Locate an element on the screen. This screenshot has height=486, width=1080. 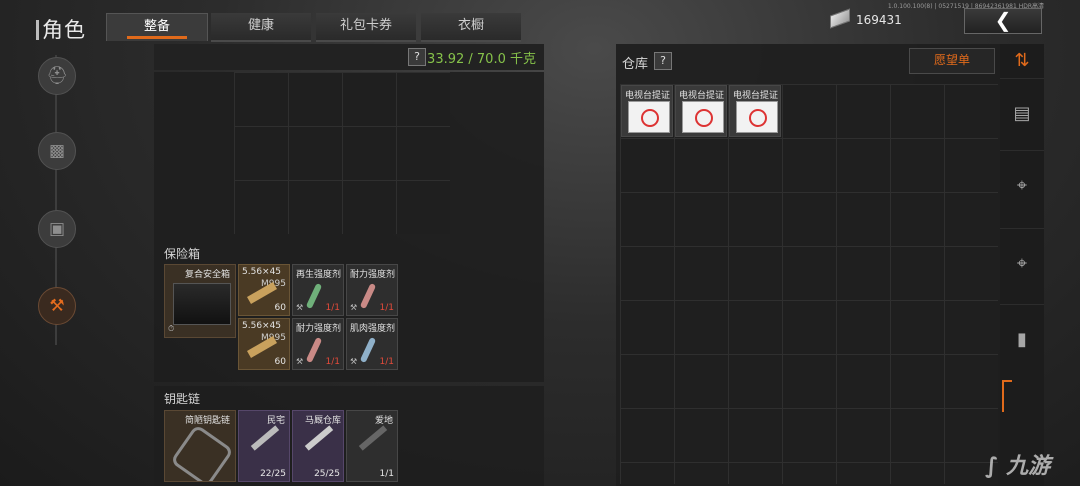
tab-label: 整备 is located at coordinates (156, 26).